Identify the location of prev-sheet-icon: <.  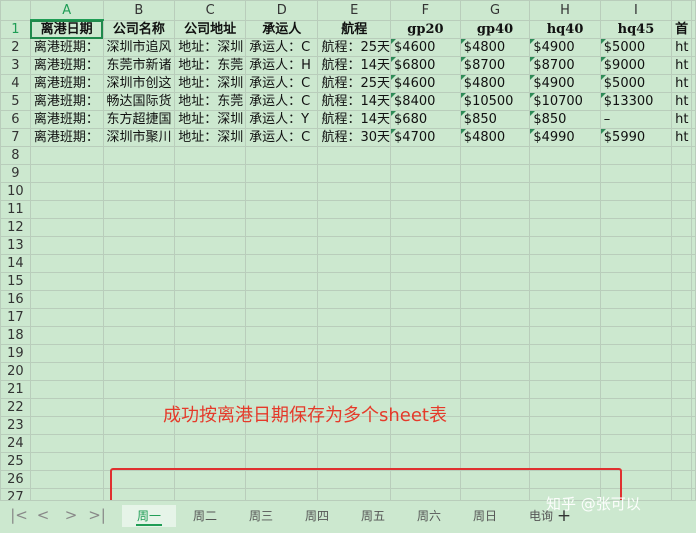
(43, 515).